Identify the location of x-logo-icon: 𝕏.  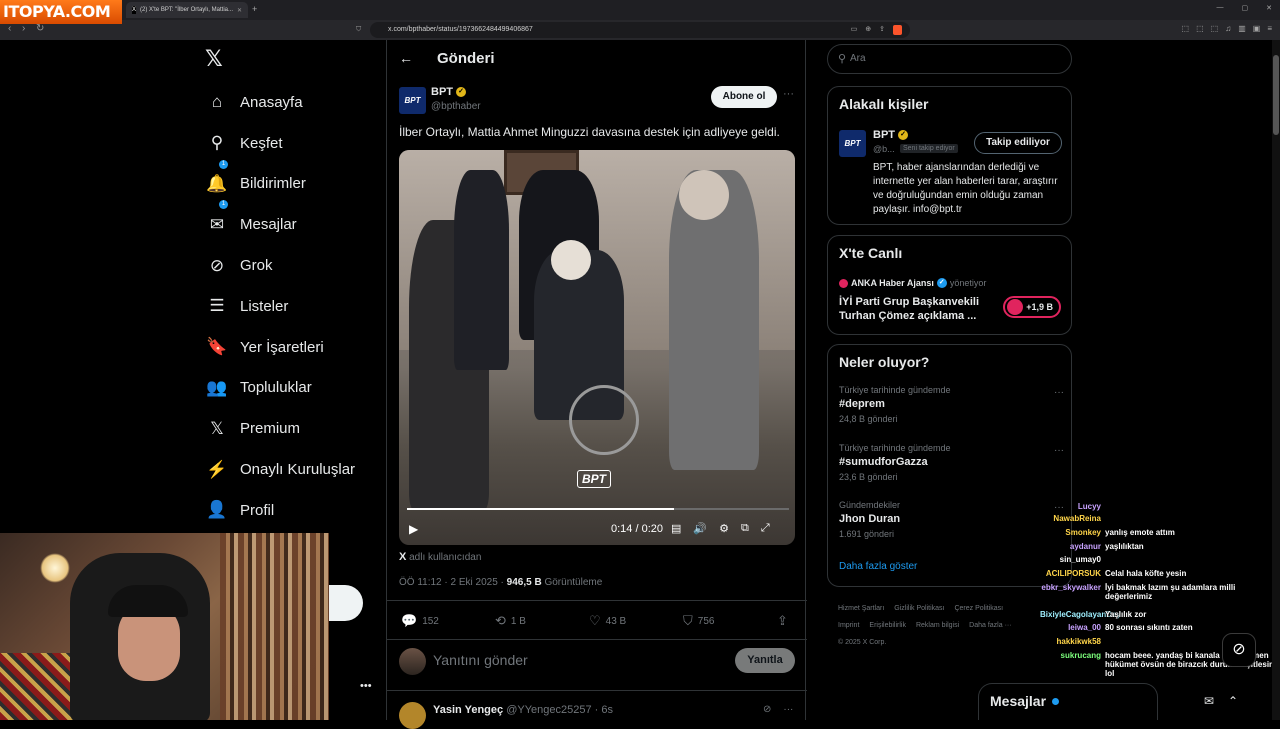
(214, 59).